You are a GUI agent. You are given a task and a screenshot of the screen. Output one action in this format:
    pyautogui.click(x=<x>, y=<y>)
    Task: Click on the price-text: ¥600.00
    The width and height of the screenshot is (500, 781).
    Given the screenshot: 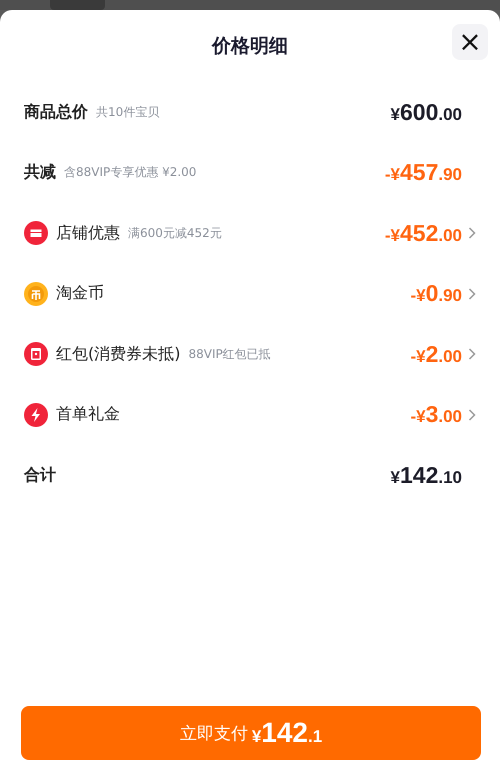 What is the action you would take?
    pyautogui.click(x=426, y=112)
    